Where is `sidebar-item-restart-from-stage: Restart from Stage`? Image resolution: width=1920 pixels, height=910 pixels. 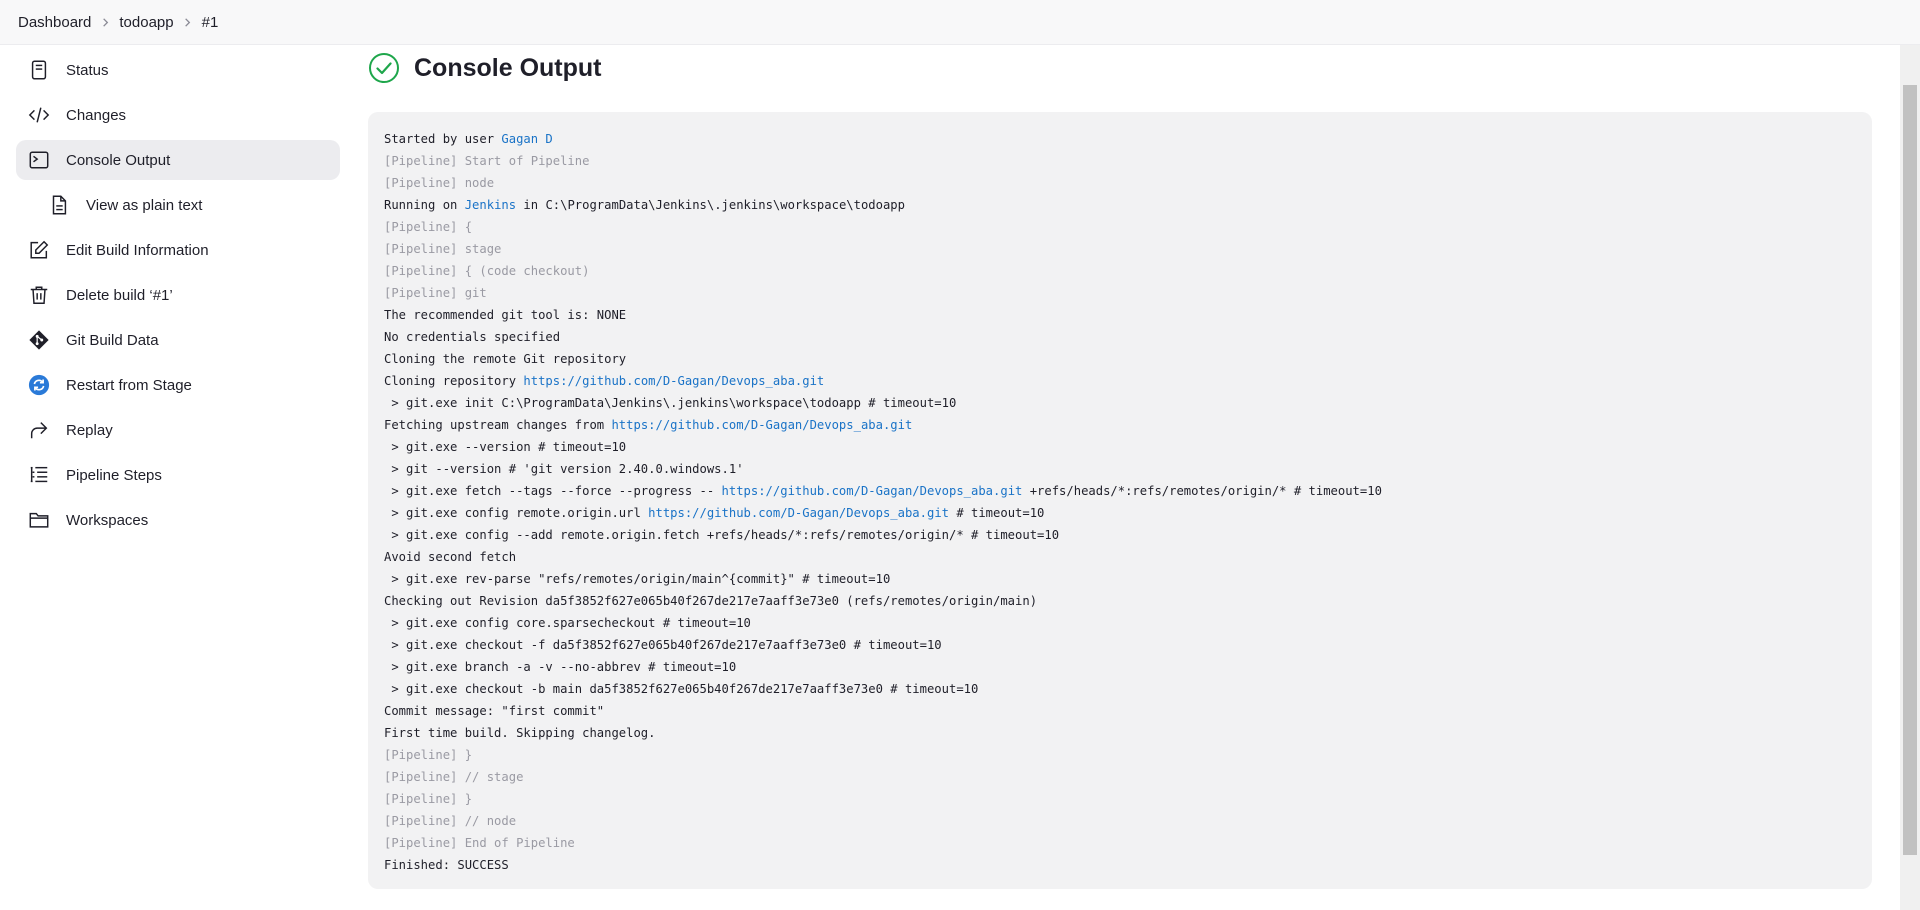
sidebar-item-restart-from-stage: Restart from Stage is located at coordinates (178, 385).